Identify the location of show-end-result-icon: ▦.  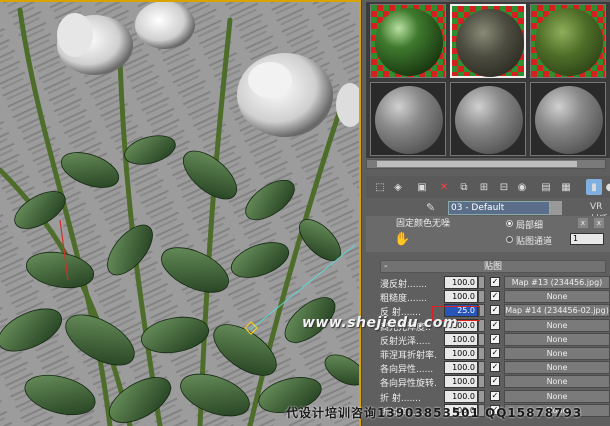
(566, 187).